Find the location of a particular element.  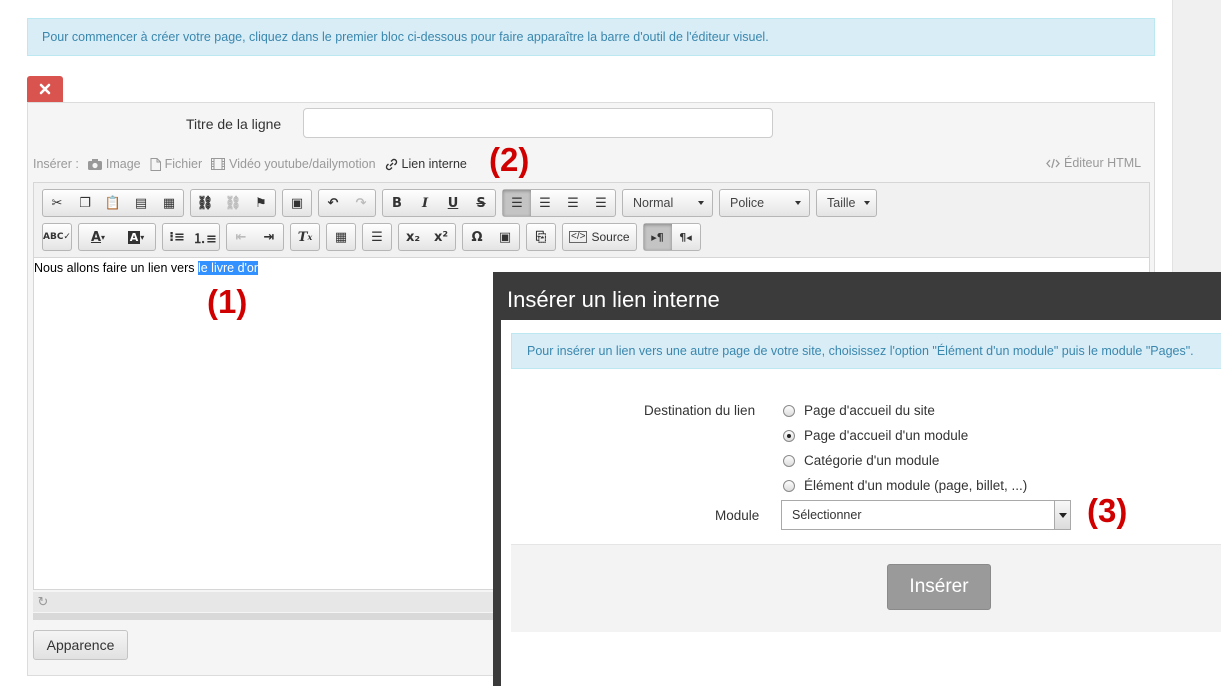

insert-file-link: Fichier is located at coordinates (176, 164).